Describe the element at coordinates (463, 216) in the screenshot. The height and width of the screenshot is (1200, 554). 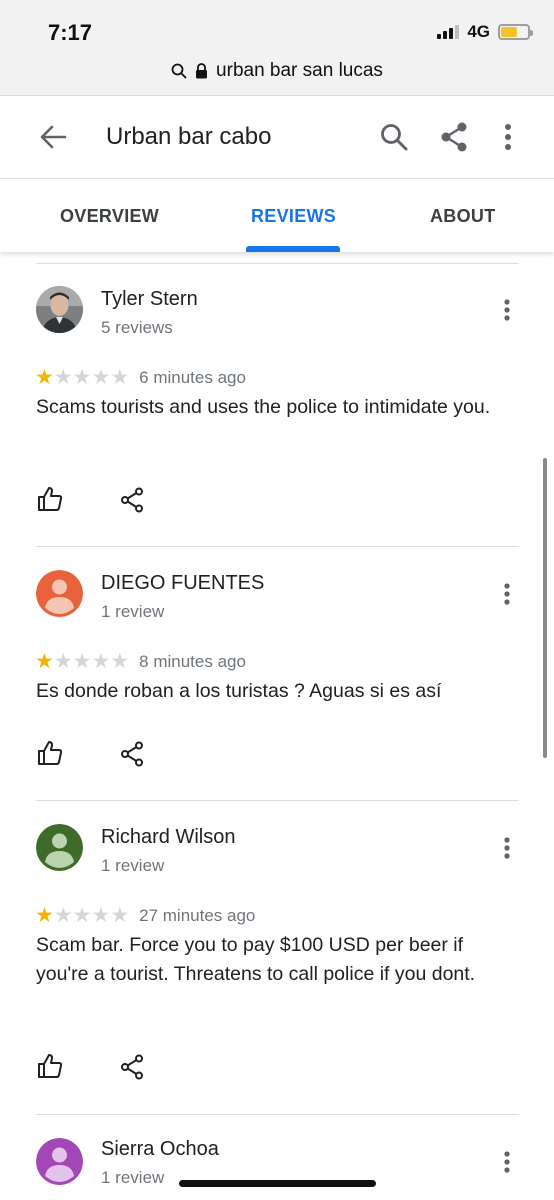
I see `tab-about: ABOUT` at that location.